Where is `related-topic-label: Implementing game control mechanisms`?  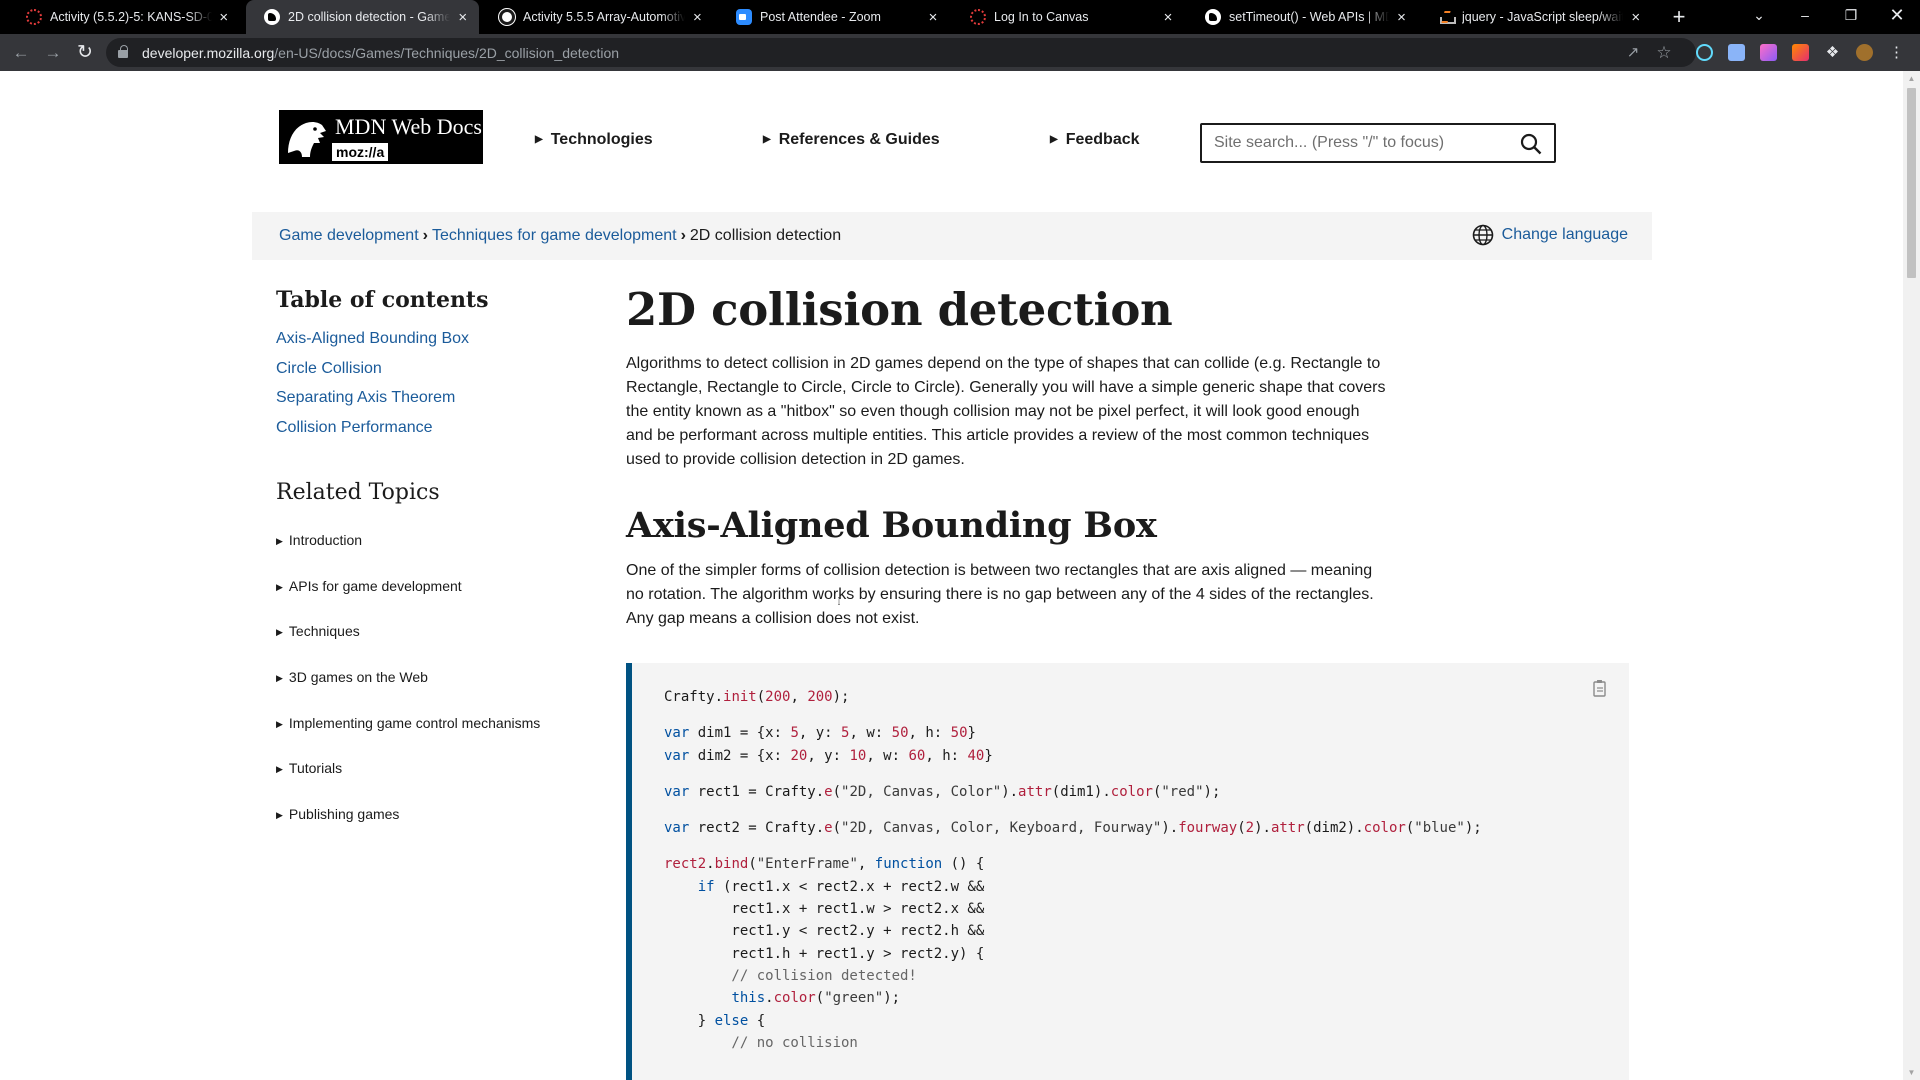
related-topic-label: Implementing game control mechanisms is located at coordinates (414, 722).